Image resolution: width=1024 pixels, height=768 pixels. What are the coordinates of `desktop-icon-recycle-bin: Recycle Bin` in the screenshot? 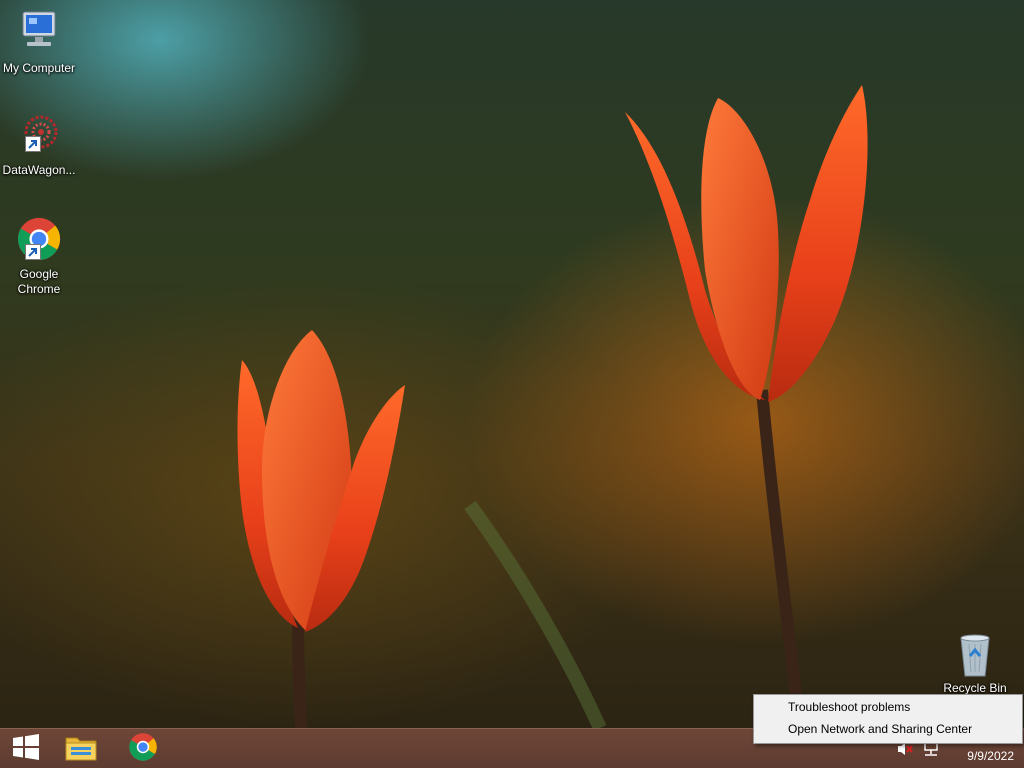 It's located at (975, 663).